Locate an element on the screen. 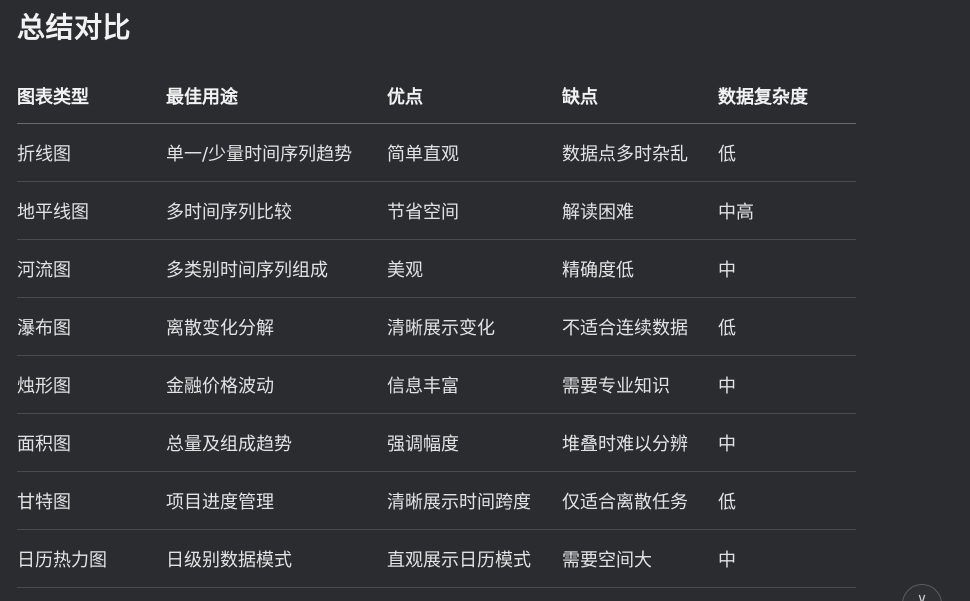 The image size is (970, 601). cell-chart-type: 瀑布图 is located at coordinates (91, 326).